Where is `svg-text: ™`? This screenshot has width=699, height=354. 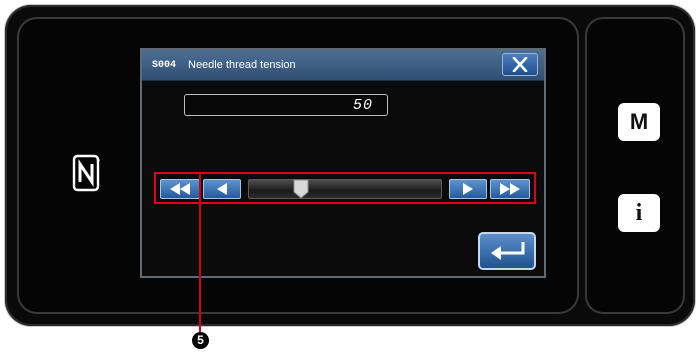
svg-text: ™ is located at coordinates (98, 160).